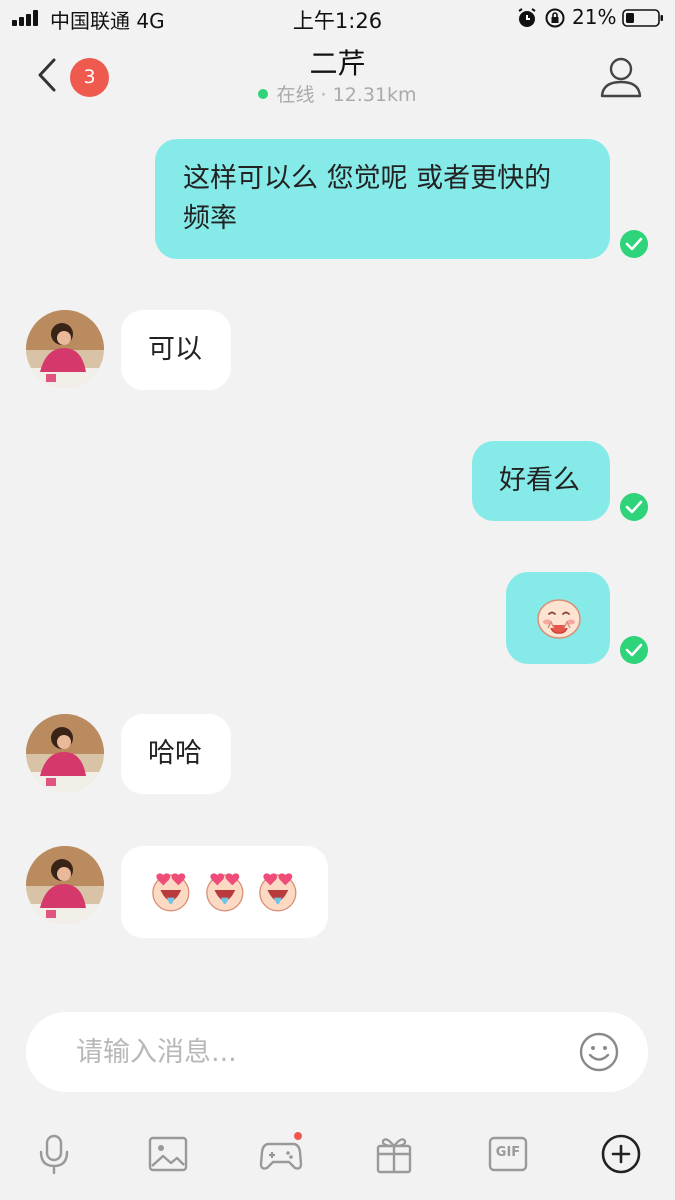 This screenshot has height=1200, width=675. Describe the element at coordinates (337, 18) in the screenshot. I see `status-bar: 中国联通 4G 上午1:26 21%` at that location.